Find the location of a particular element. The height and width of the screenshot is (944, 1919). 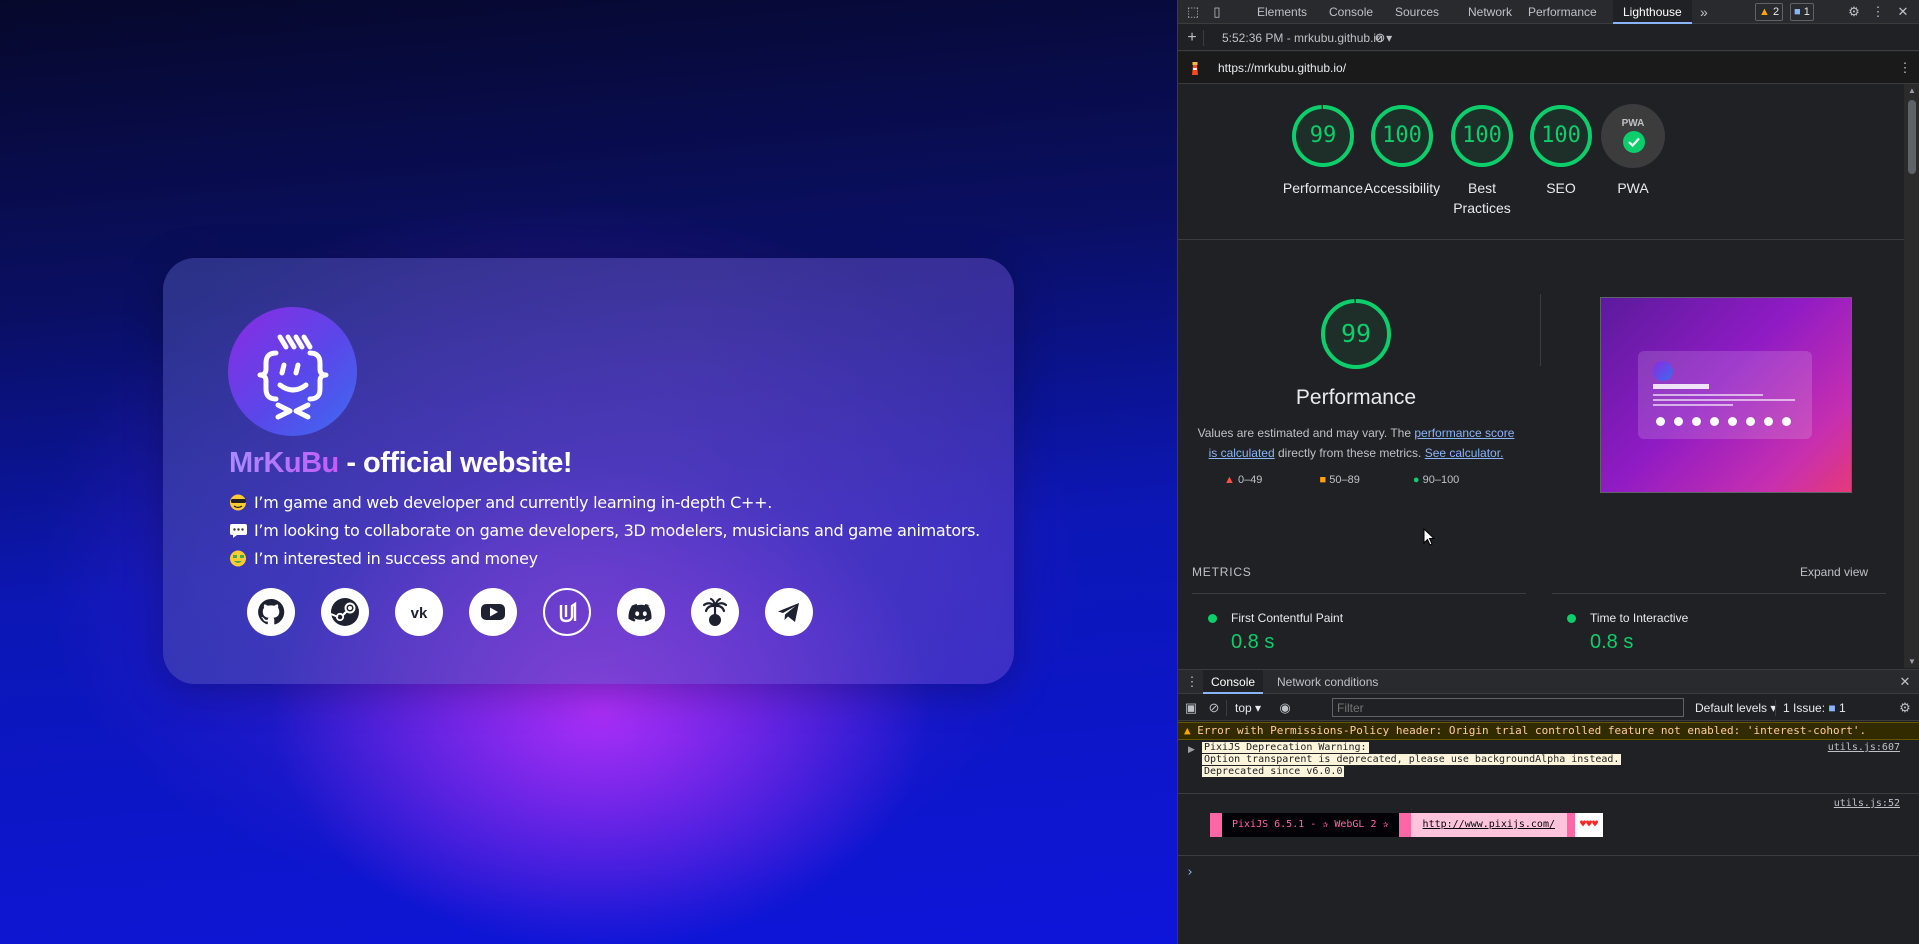

final-screenshot-thumbnail is located at coordinates (1726, 395).